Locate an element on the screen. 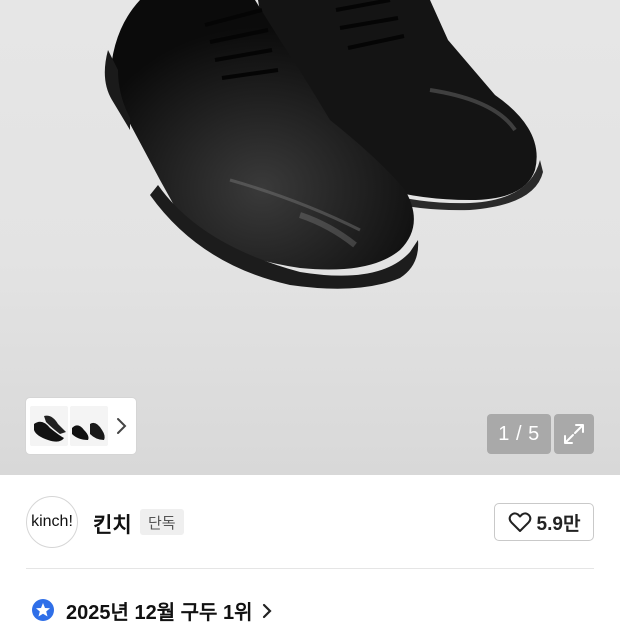 The image size is (620, 625). section-divider is located at coordinates (310, 568).